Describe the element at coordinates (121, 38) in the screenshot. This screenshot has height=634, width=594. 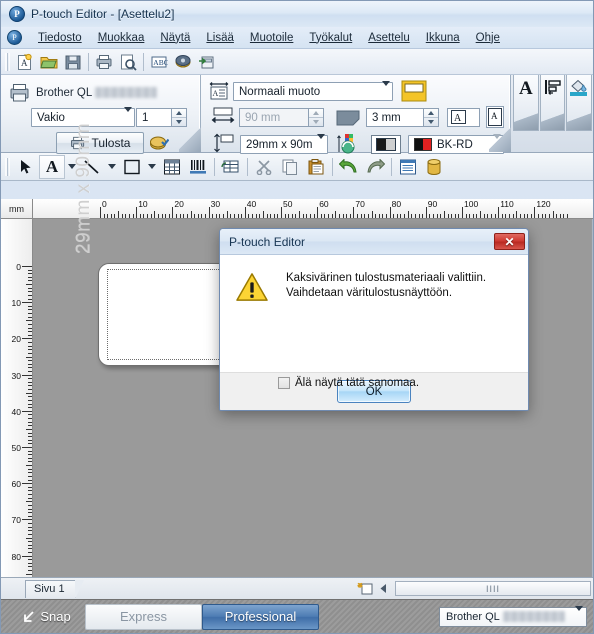
I see `menu-muokkaa: Muokkaa` at that location.